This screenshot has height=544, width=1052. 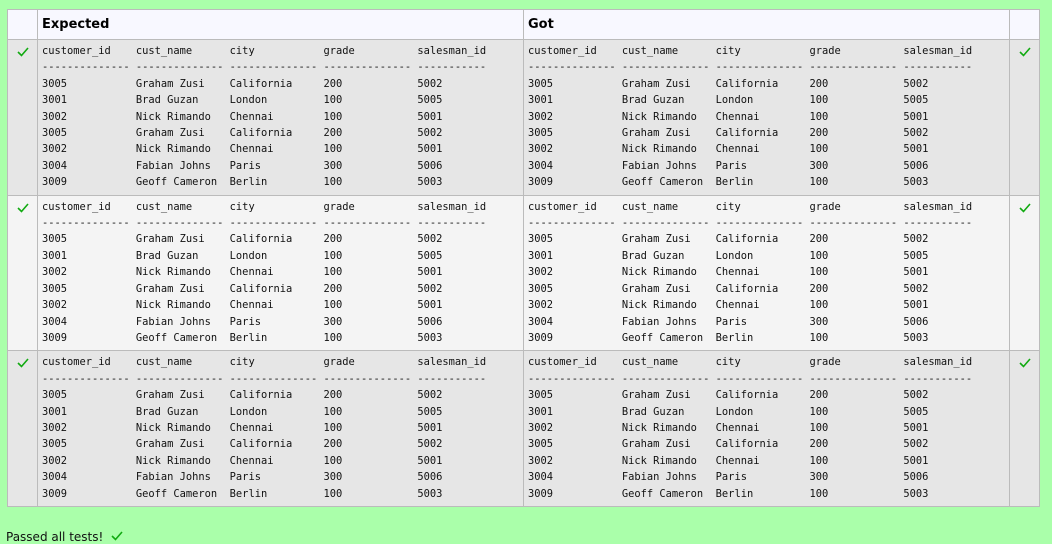 I want to click on result-summary: Passed all tests!, so click(x=64, y=537).